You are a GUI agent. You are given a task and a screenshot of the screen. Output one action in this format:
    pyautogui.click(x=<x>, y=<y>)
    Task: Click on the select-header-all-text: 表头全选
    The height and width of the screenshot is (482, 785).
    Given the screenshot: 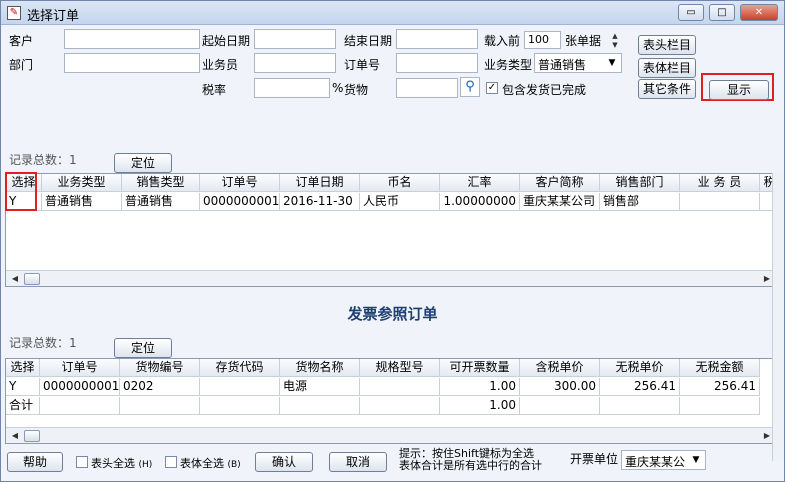 What is the action you would take?
    pyautogui.click(x=113, y=463)
    